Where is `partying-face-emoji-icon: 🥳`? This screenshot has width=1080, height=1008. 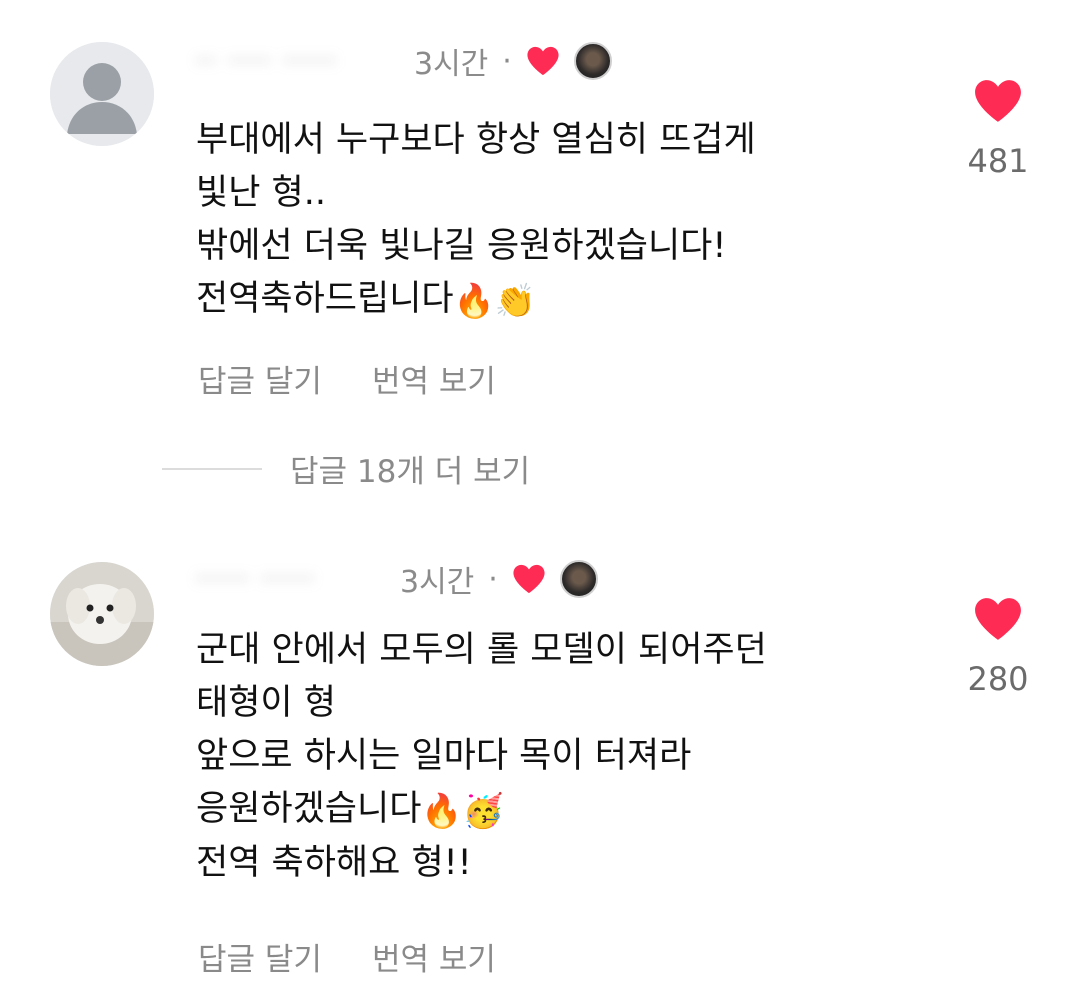 partying-face-emoji-icon: 🥳 is located at coordinates (483, 810).